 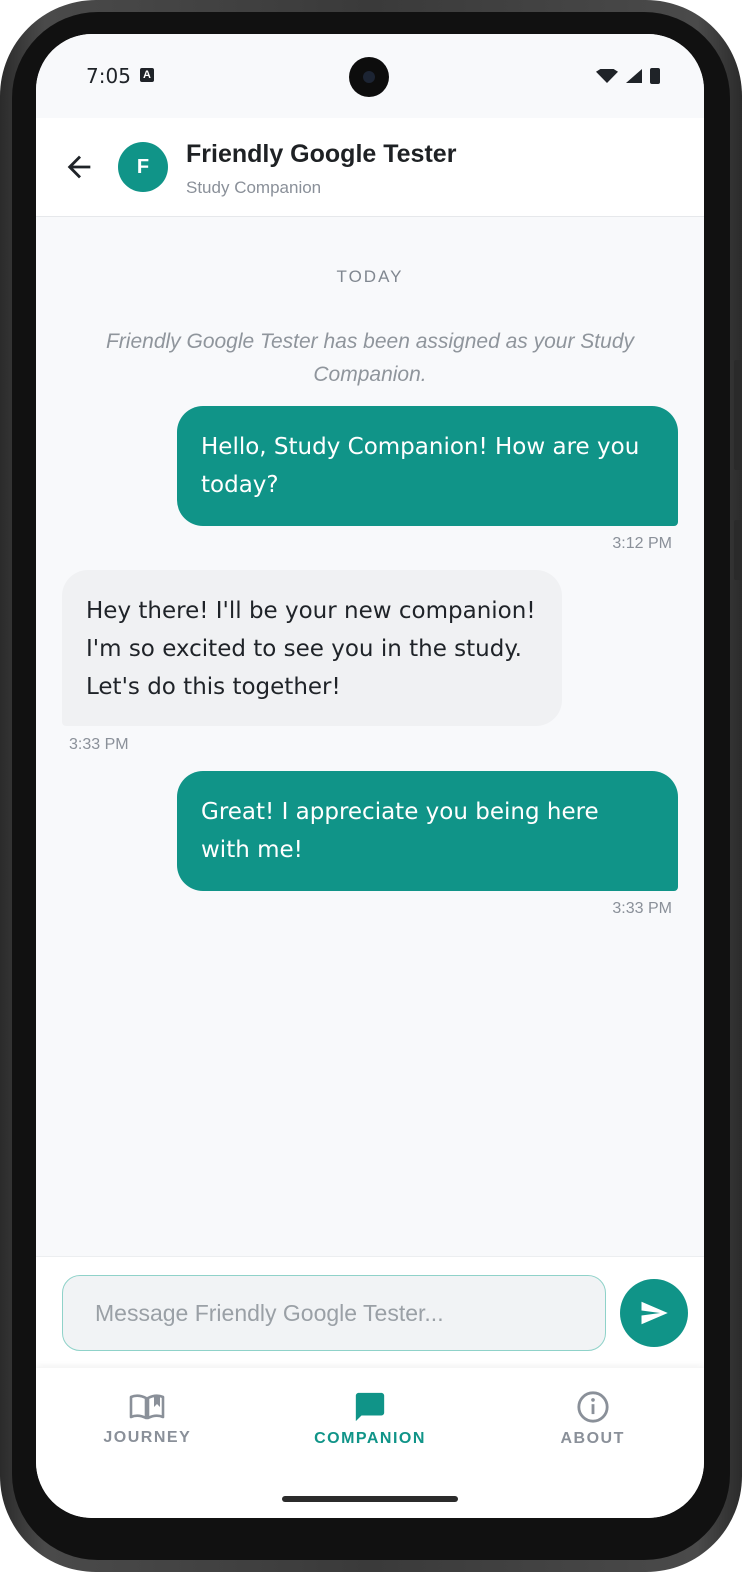 I want to click on back-button, so click(x=79, y=167).